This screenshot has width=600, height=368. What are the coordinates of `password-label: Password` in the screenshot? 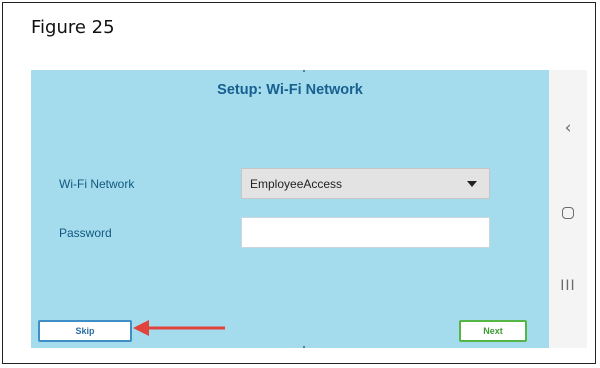 It's located at (85, 233).